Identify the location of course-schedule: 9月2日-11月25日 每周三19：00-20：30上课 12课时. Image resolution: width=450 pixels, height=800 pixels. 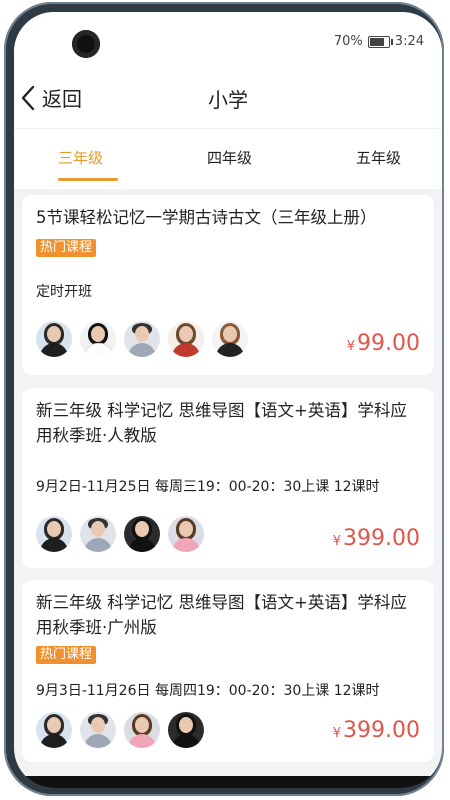
(208, 487).